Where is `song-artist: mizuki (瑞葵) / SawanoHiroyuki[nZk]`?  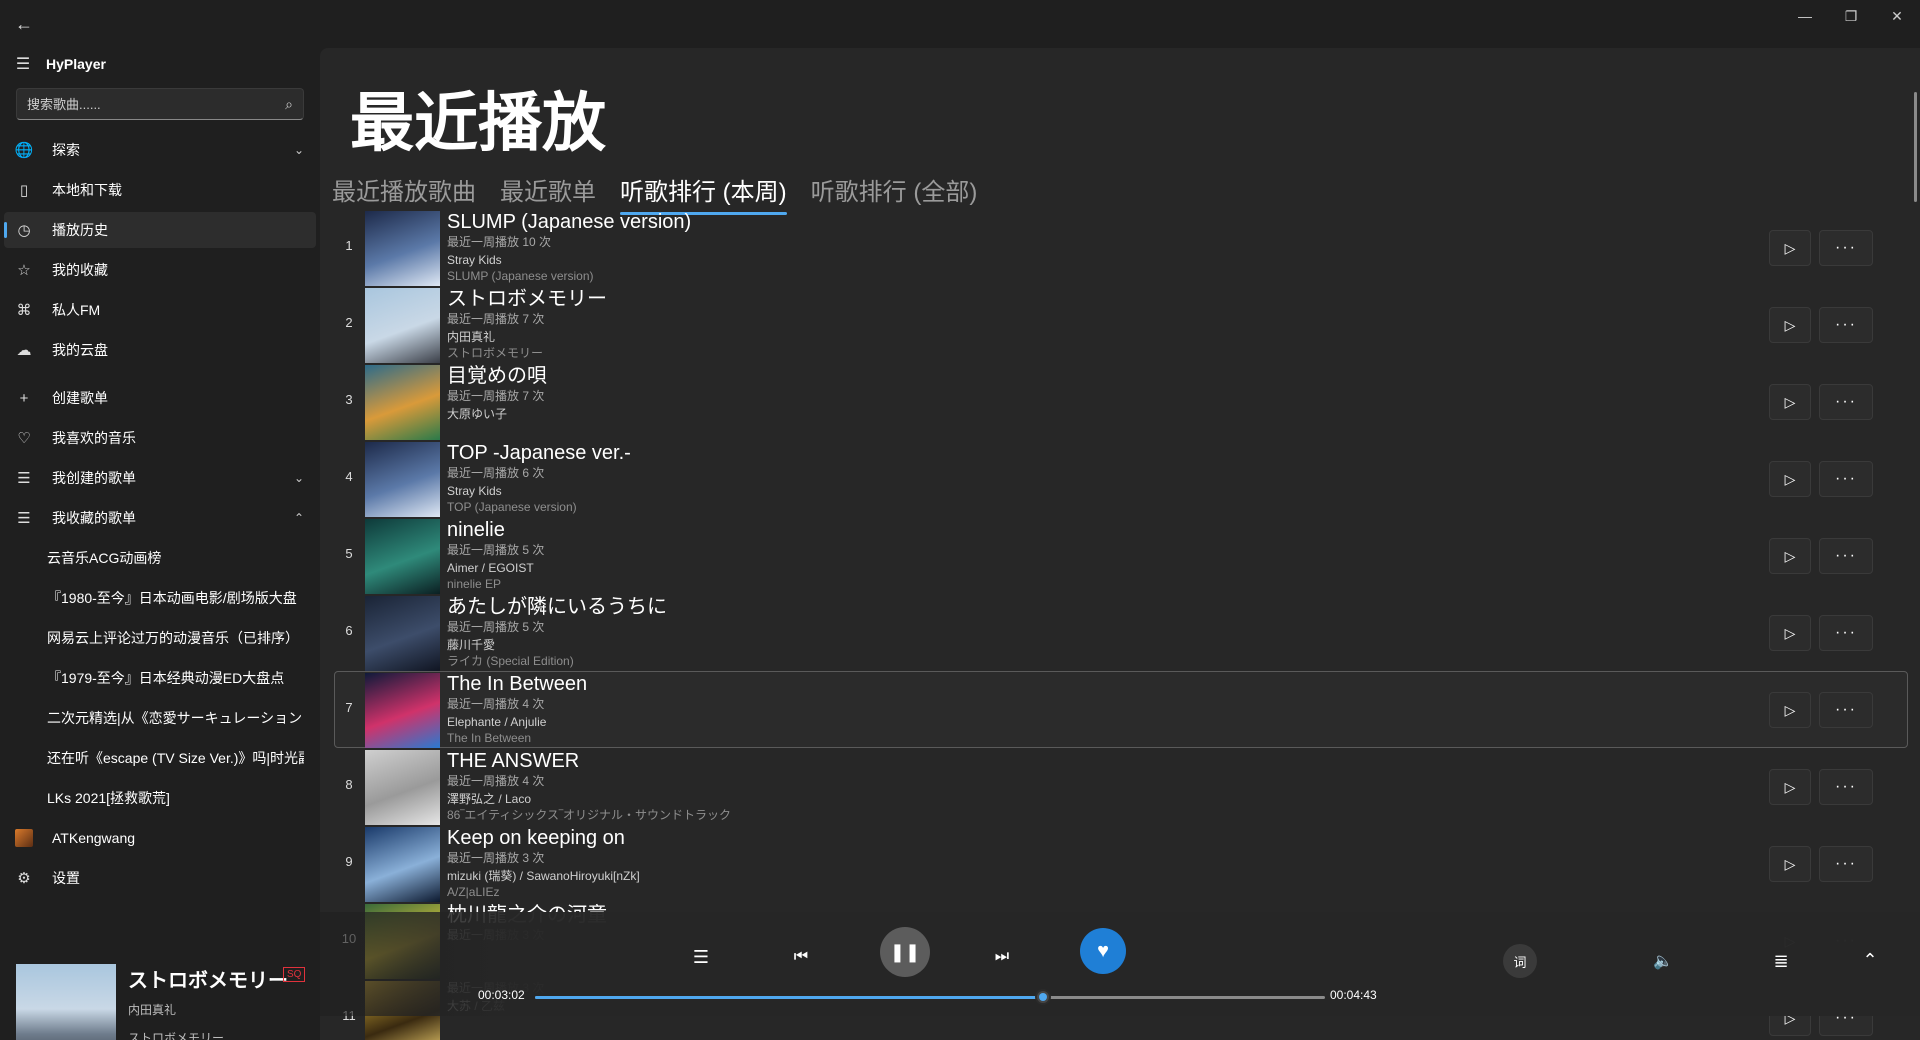 song-artist: mizuki (瑞葵) / SawanoHiroyuki[nZk] is located at coordinates (543, 876).